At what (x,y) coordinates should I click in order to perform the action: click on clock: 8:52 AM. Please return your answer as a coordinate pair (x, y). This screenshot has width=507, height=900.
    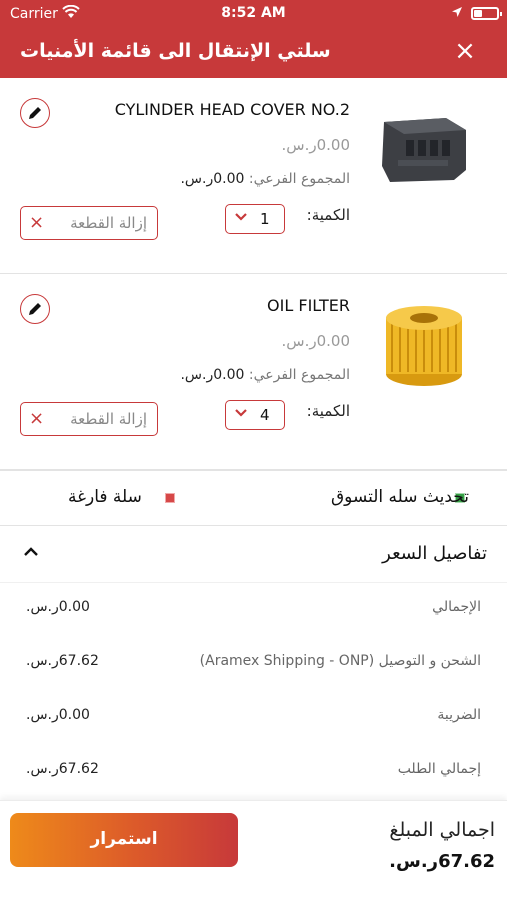
    Looking at the image, I should click on (253, 13).